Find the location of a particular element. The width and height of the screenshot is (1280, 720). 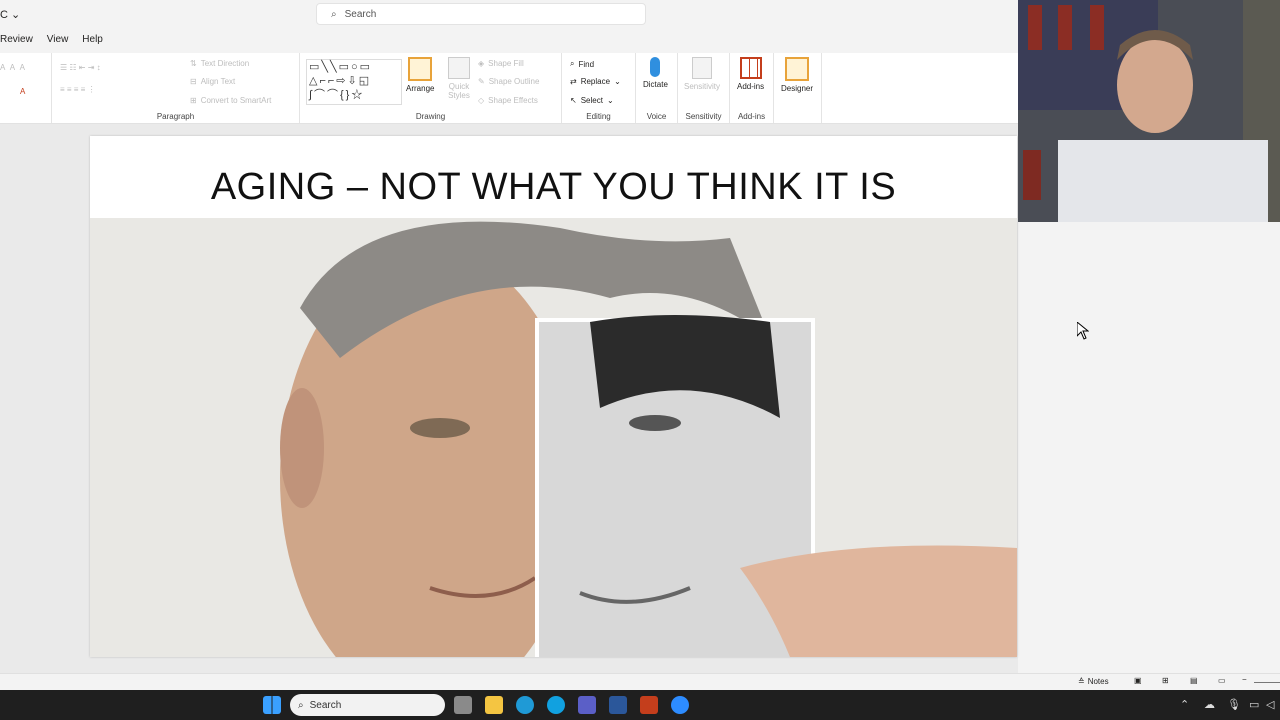

menu-tabs: Review View Help is located at coordinates (51, 39).